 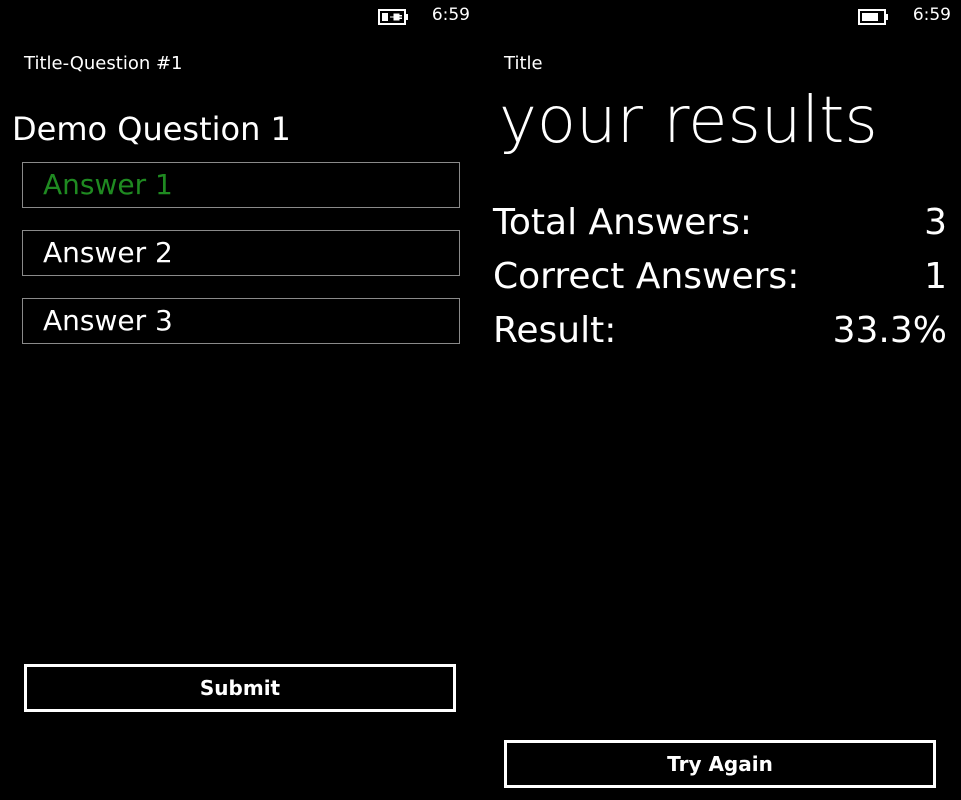 What do you see at coordinates (720, 764) in the screenshot?
I see `try-again-button: Try Again` at bounding box center [720, 764].